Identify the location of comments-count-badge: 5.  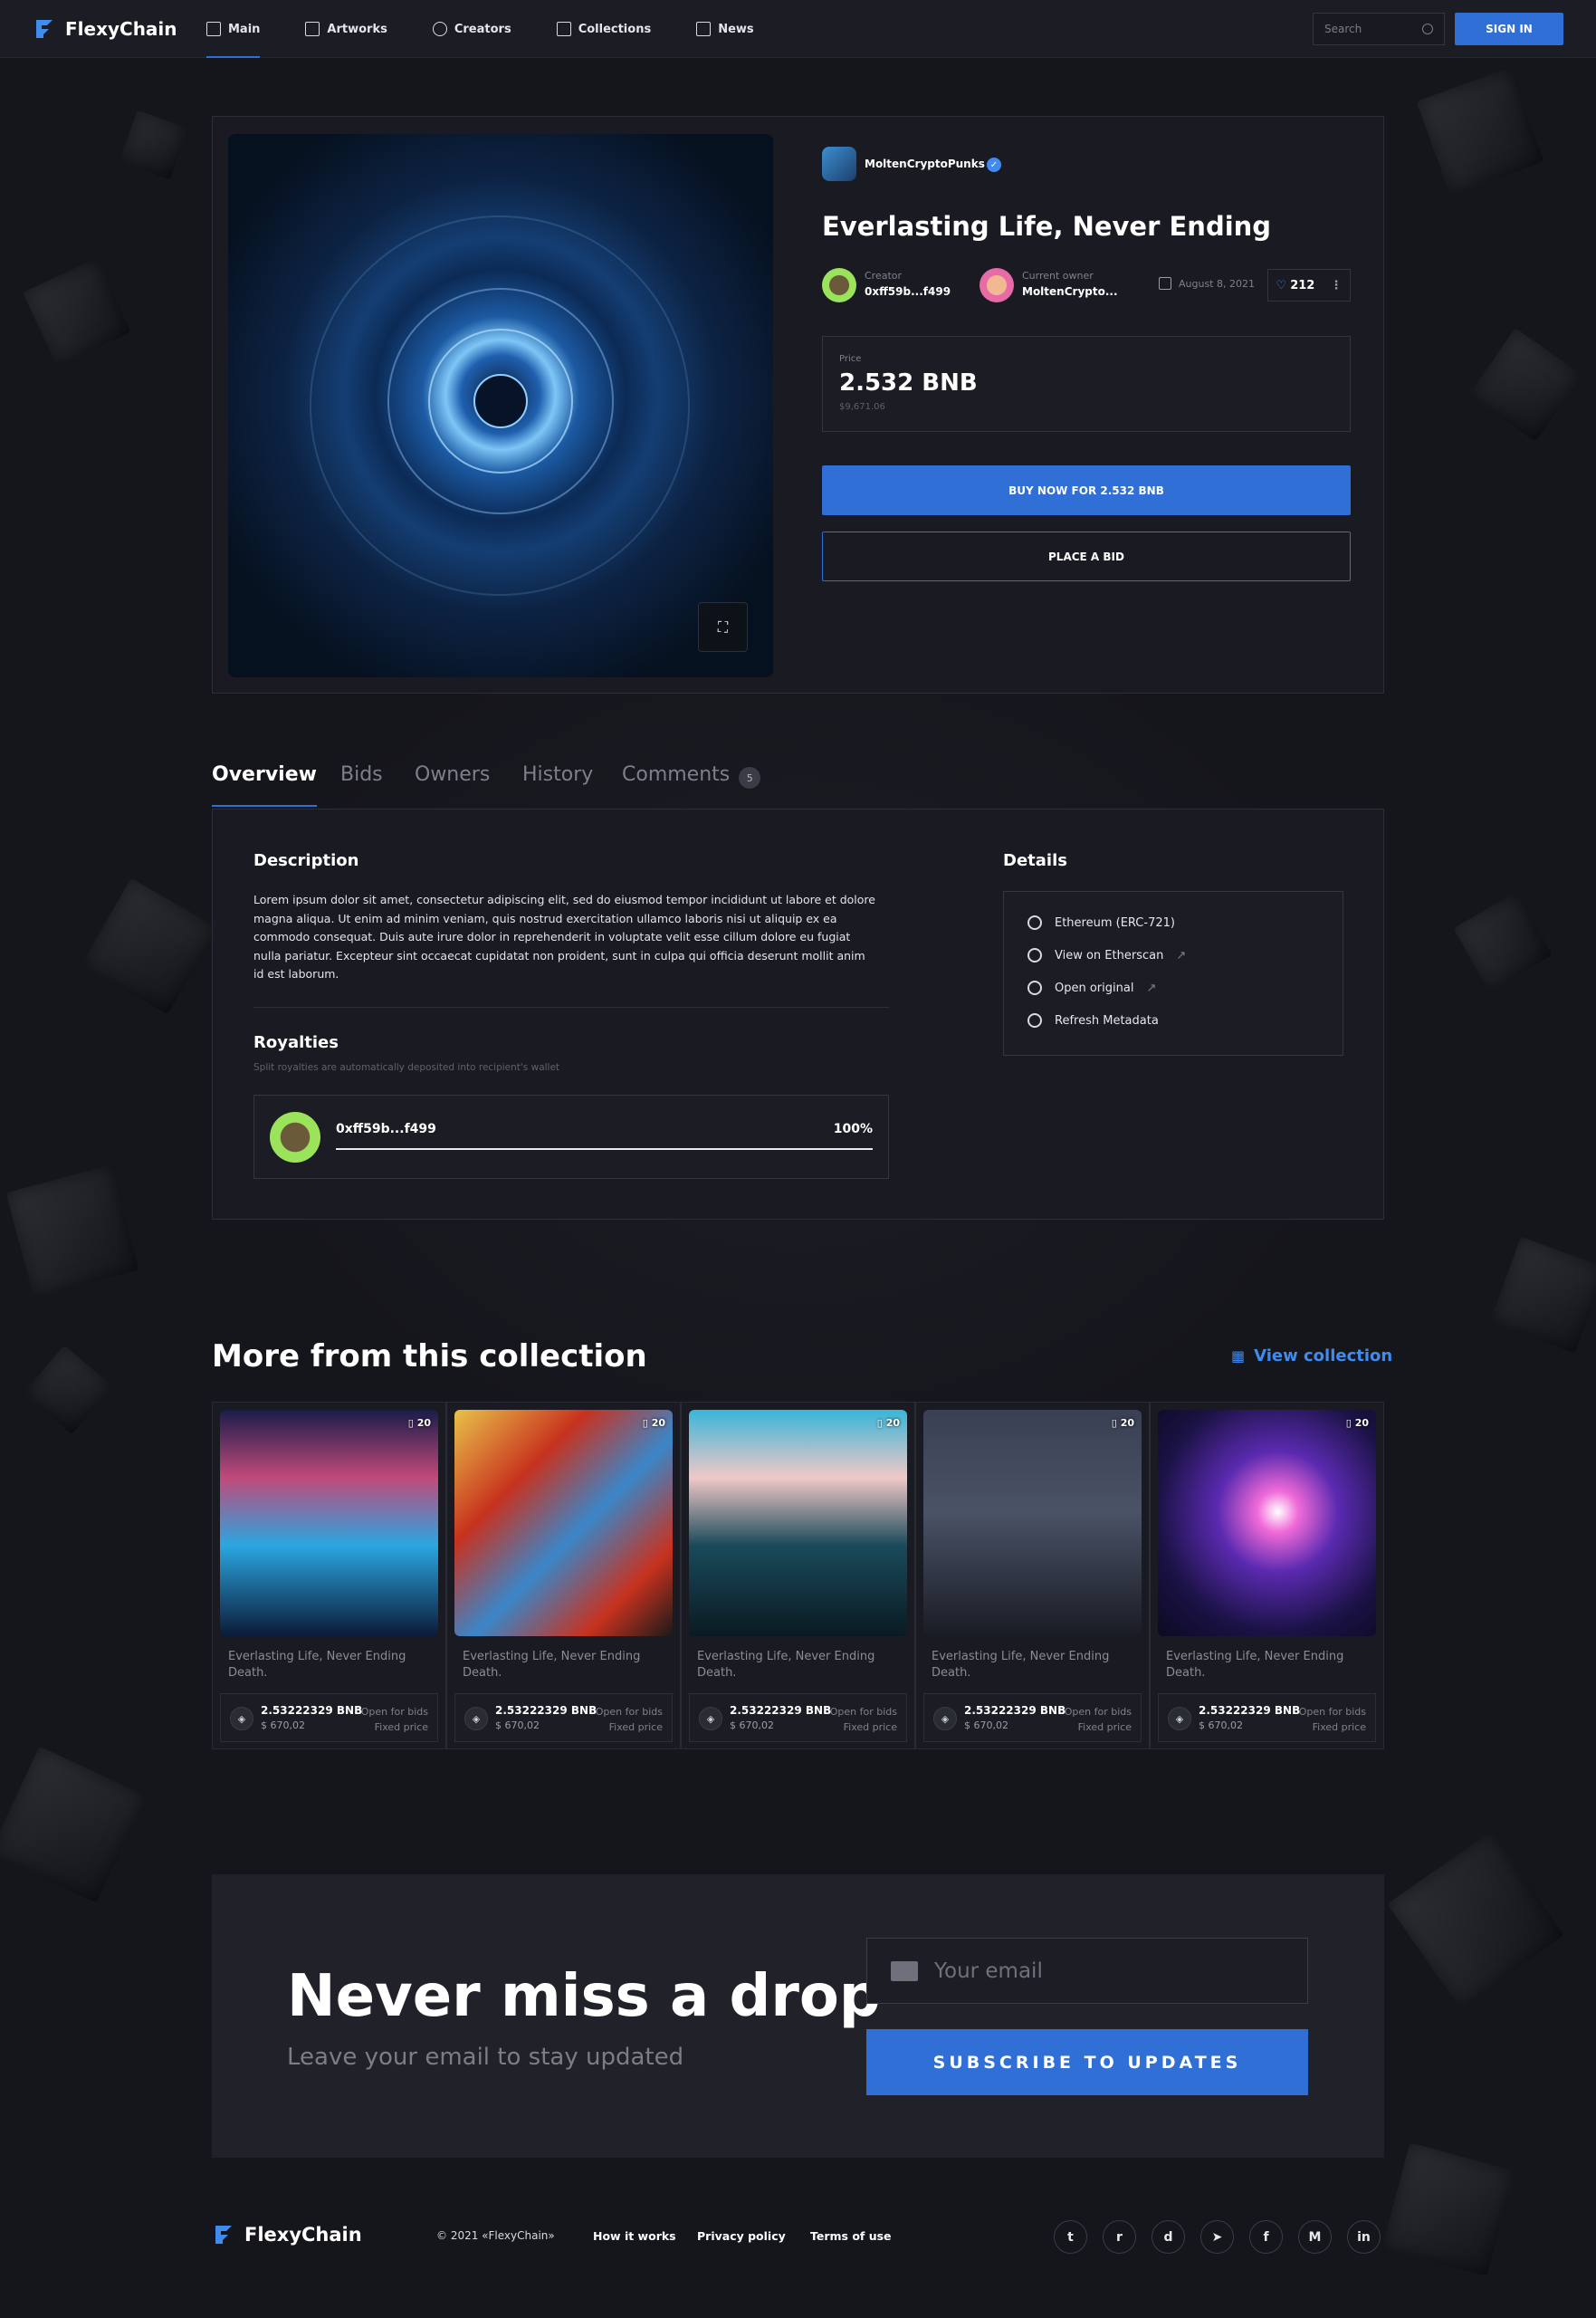
(750, 778).